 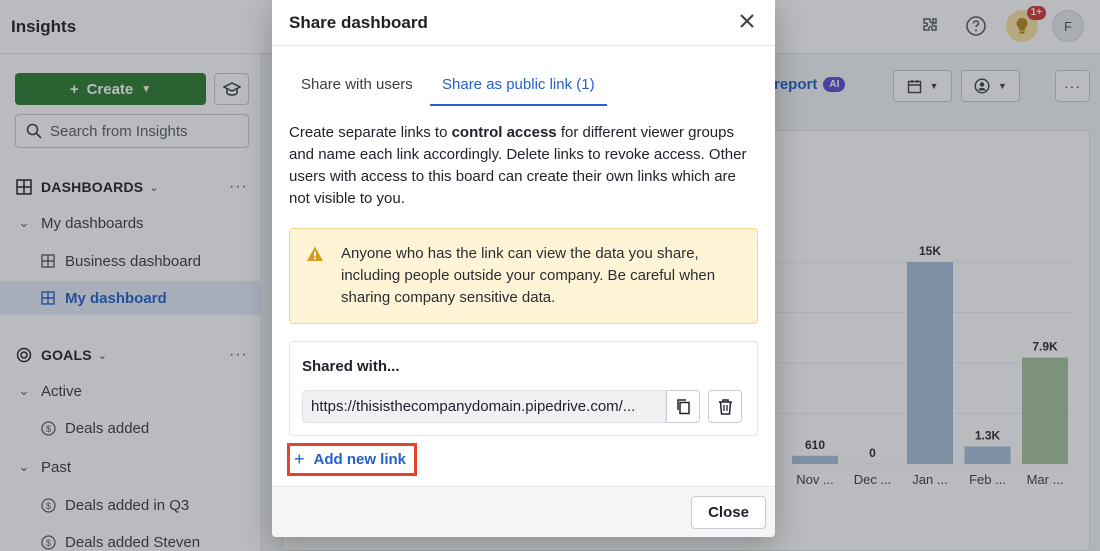 What do you see at coordinates (370, 132) in the screenshot?
I see `description-text: Create separate links to` at bounding box center [370, 132].